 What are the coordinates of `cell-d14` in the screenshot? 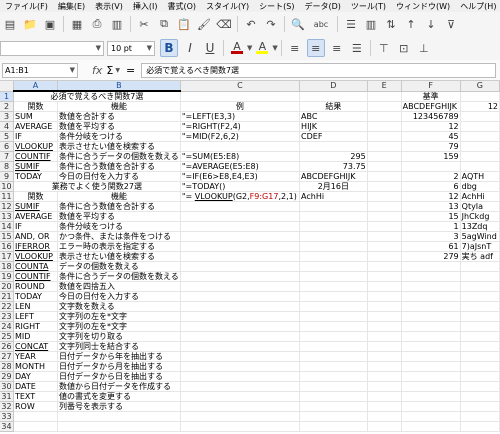 It's located at (333, 226).